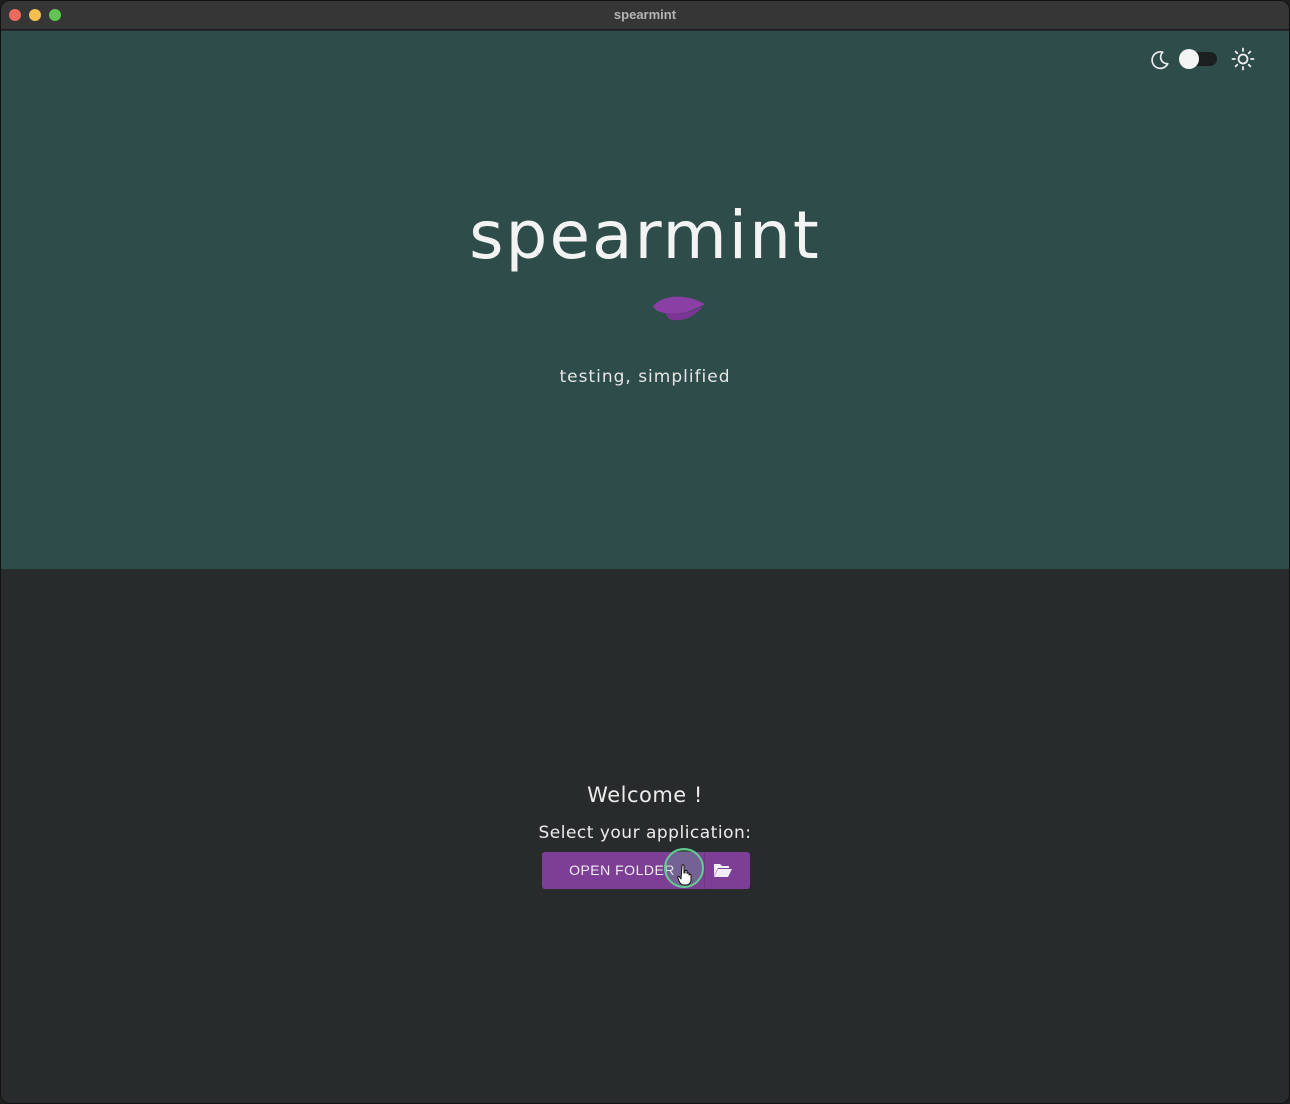  What do you see at coordinates (1243, 59) in the screenshot?
I see `sun-icon` at bounding box center [1243, 59].